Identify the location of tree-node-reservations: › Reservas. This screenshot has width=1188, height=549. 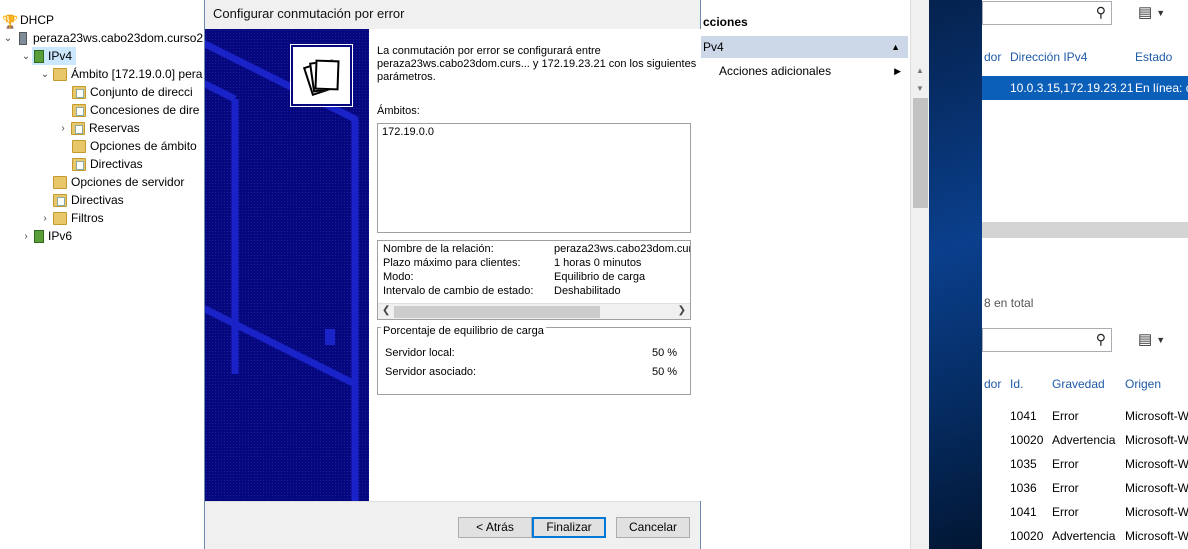
(98, 128).